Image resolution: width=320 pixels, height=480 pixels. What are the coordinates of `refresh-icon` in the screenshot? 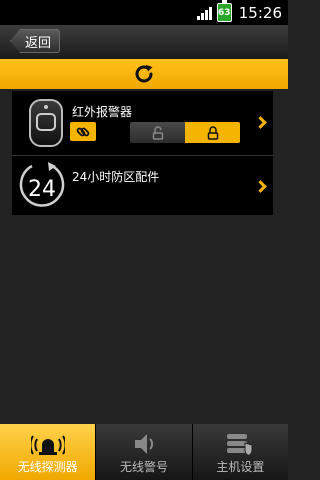 It's located at (144, 74).